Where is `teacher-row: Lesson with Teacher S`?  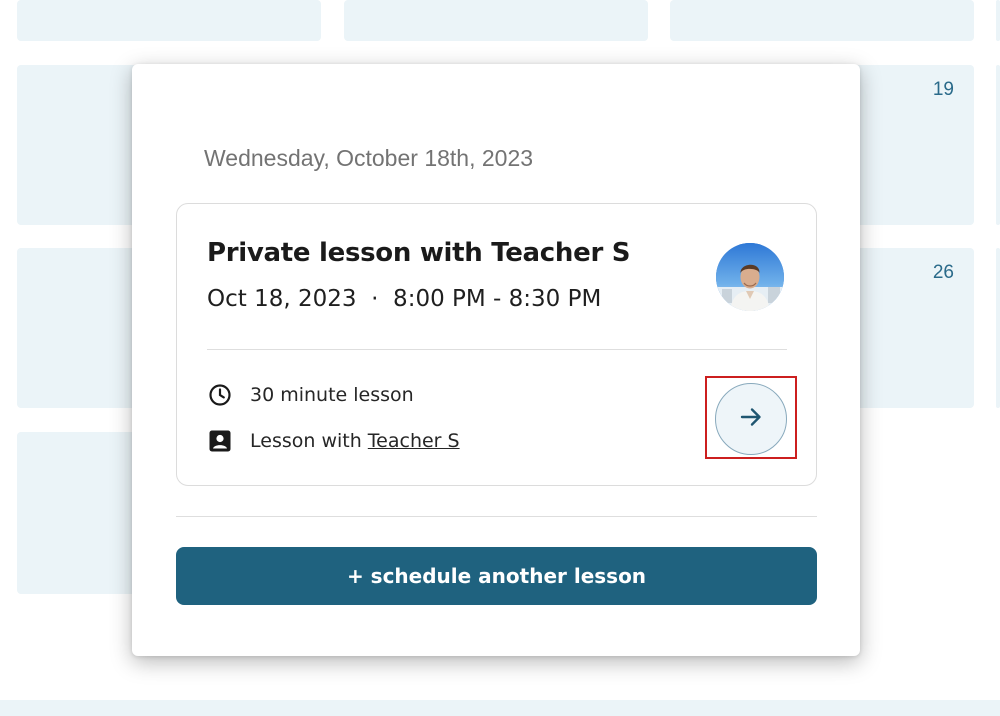
teacher-row: Lesson with Teacher S is located at coordinates (333, 441).